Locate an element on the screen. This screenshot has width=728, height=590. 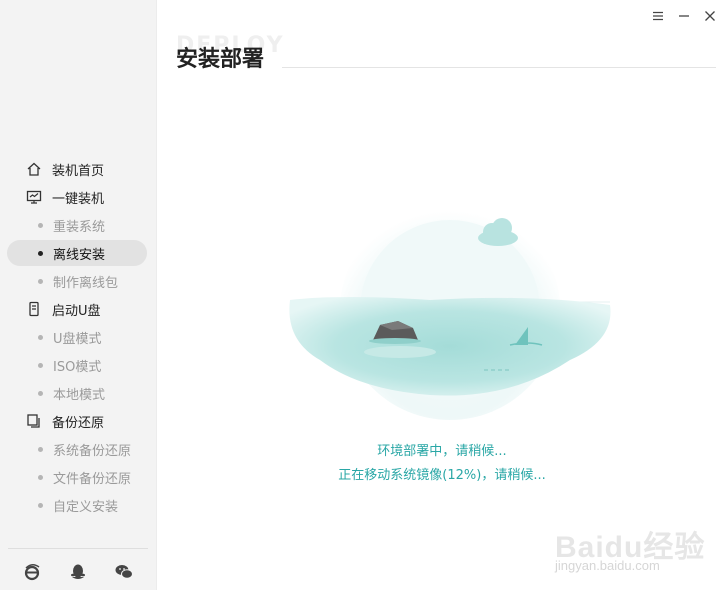
sidebar-item-label: 制作离线包 is located at coordinates (86, 283).